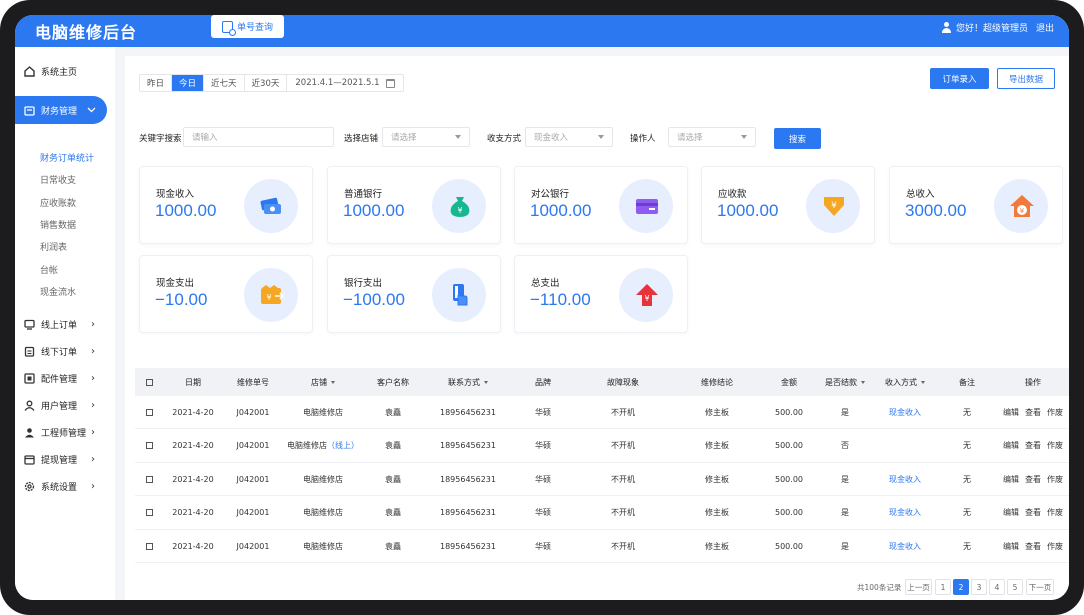  I want to click on col-customer: 客户名称, so click(393, 382).